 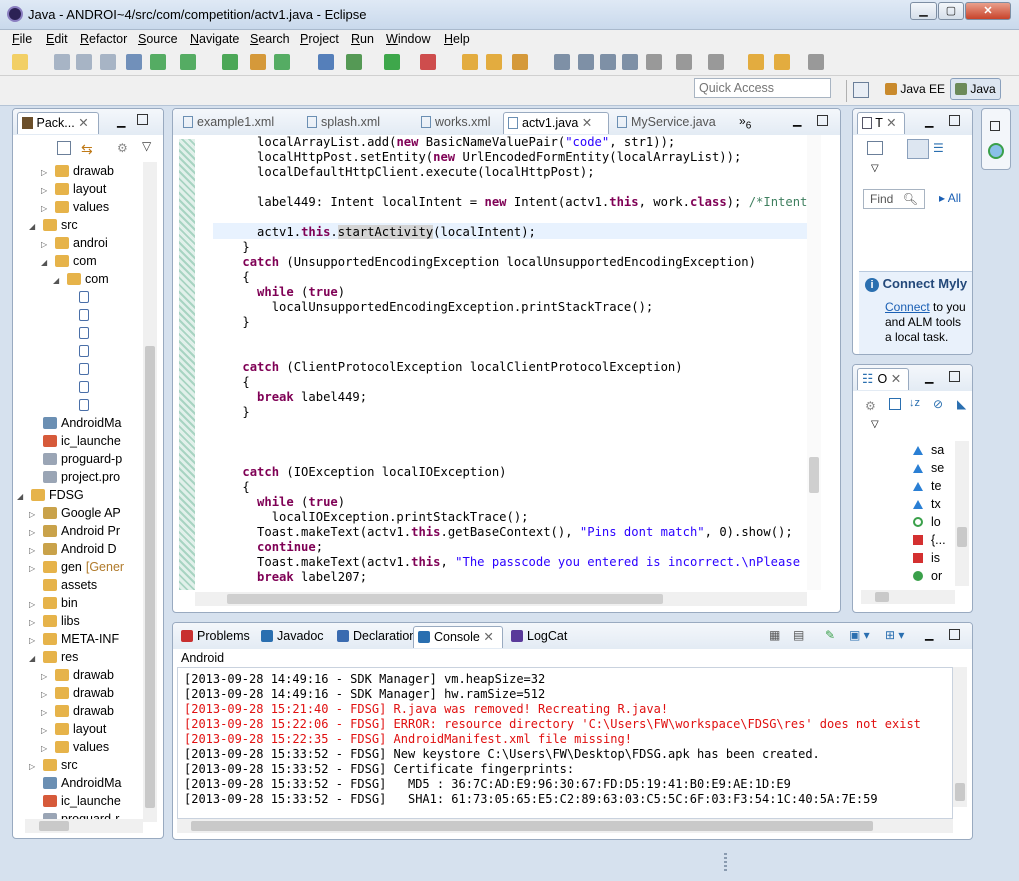 What do you see at coordinates (22, 39) in the screenshot?
I see `menu-file: File` at bounding box center [22, 39].